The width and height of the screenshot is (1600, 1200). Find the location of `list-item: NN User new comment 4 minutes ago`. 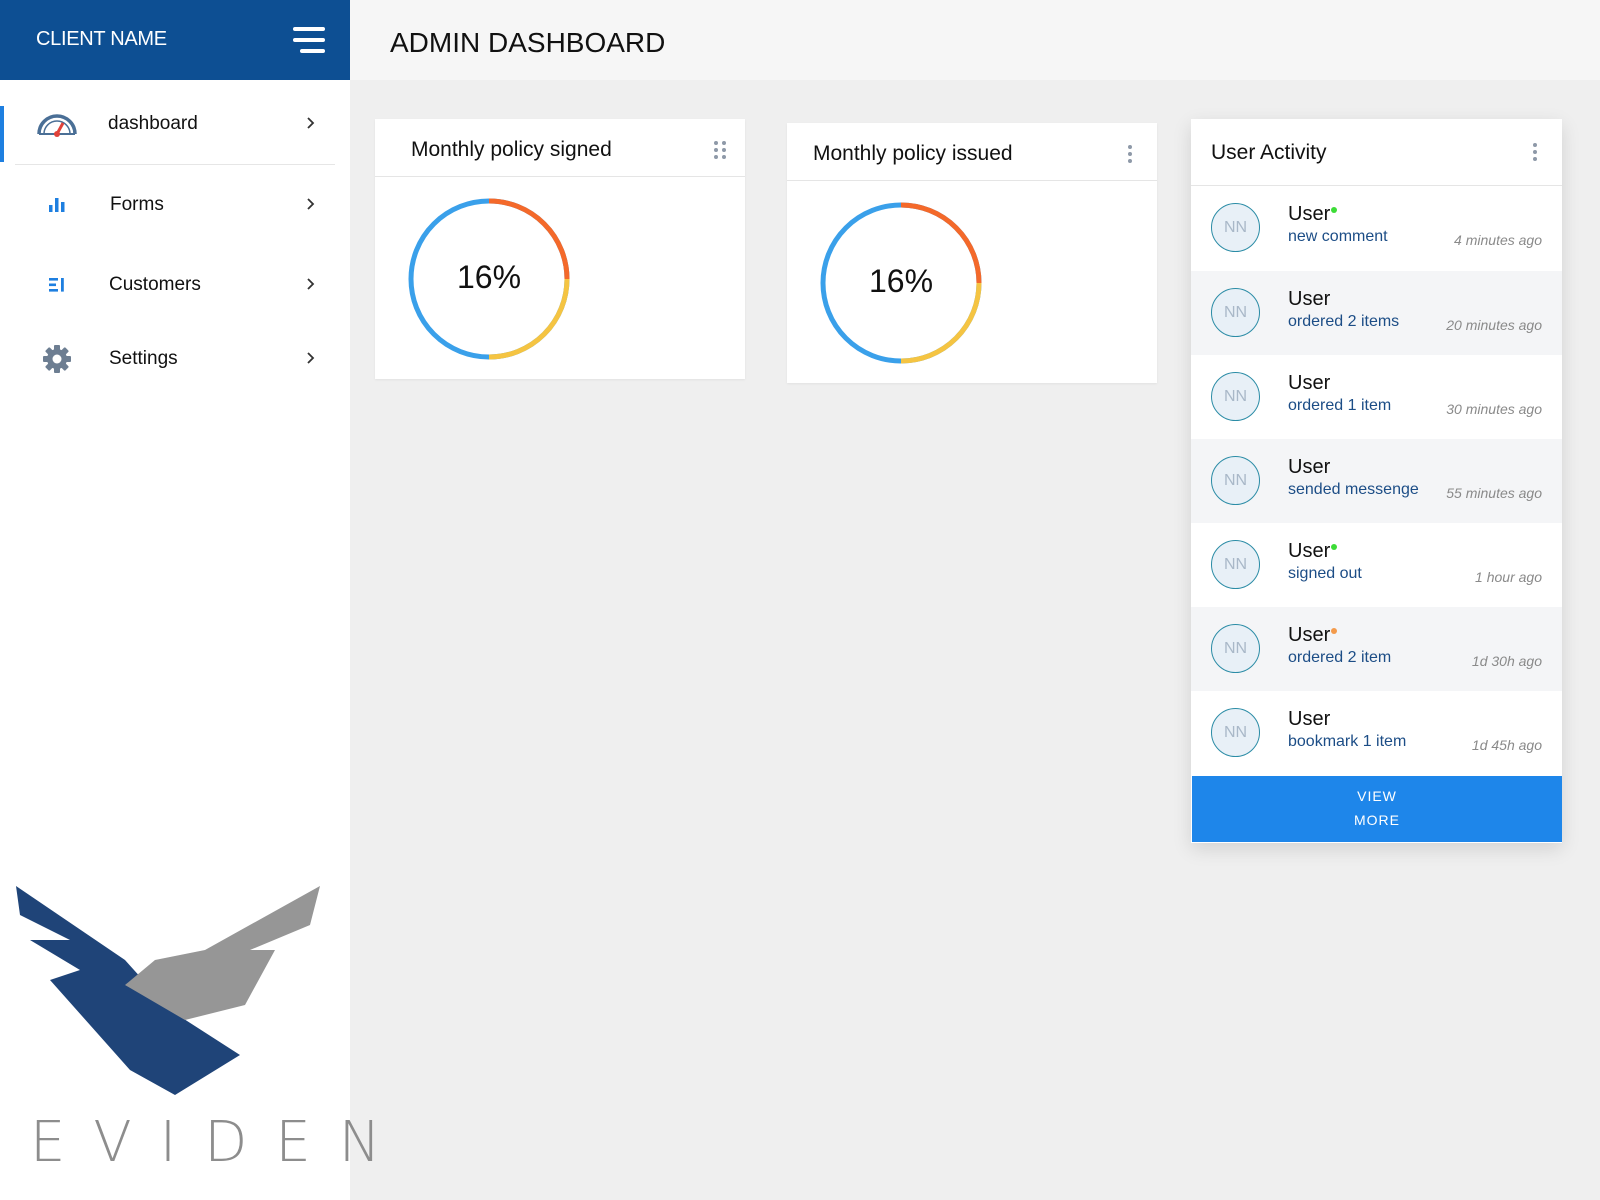

list-item: NN User new comment 4 minutes ago is located at coordinates (1376, 228).